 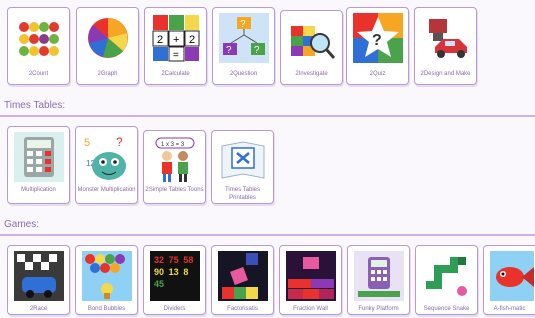 I want to click on fraction-wall-icon, so click(x=311, y=276).